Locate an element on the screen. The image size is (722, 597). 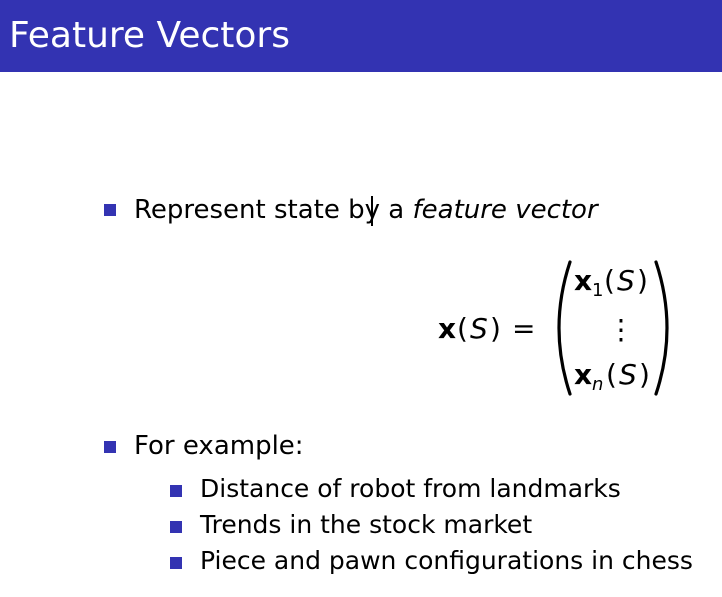
feature-vector-equation: x ( S ) = x 1 ( S ) ⋮ x n ( S ) is located at coordinates (556, 328).